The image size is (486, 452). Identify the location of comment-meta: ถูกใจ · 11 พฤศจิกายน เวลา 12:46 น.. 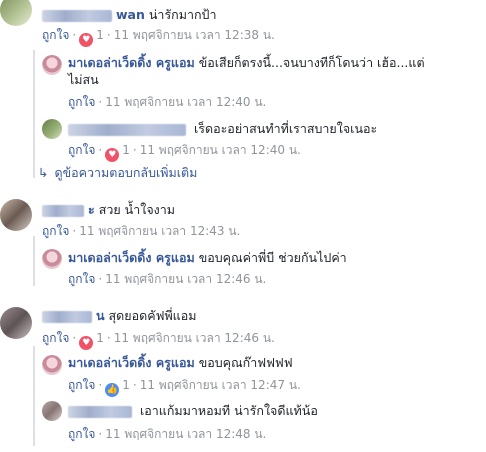
(167, 279).